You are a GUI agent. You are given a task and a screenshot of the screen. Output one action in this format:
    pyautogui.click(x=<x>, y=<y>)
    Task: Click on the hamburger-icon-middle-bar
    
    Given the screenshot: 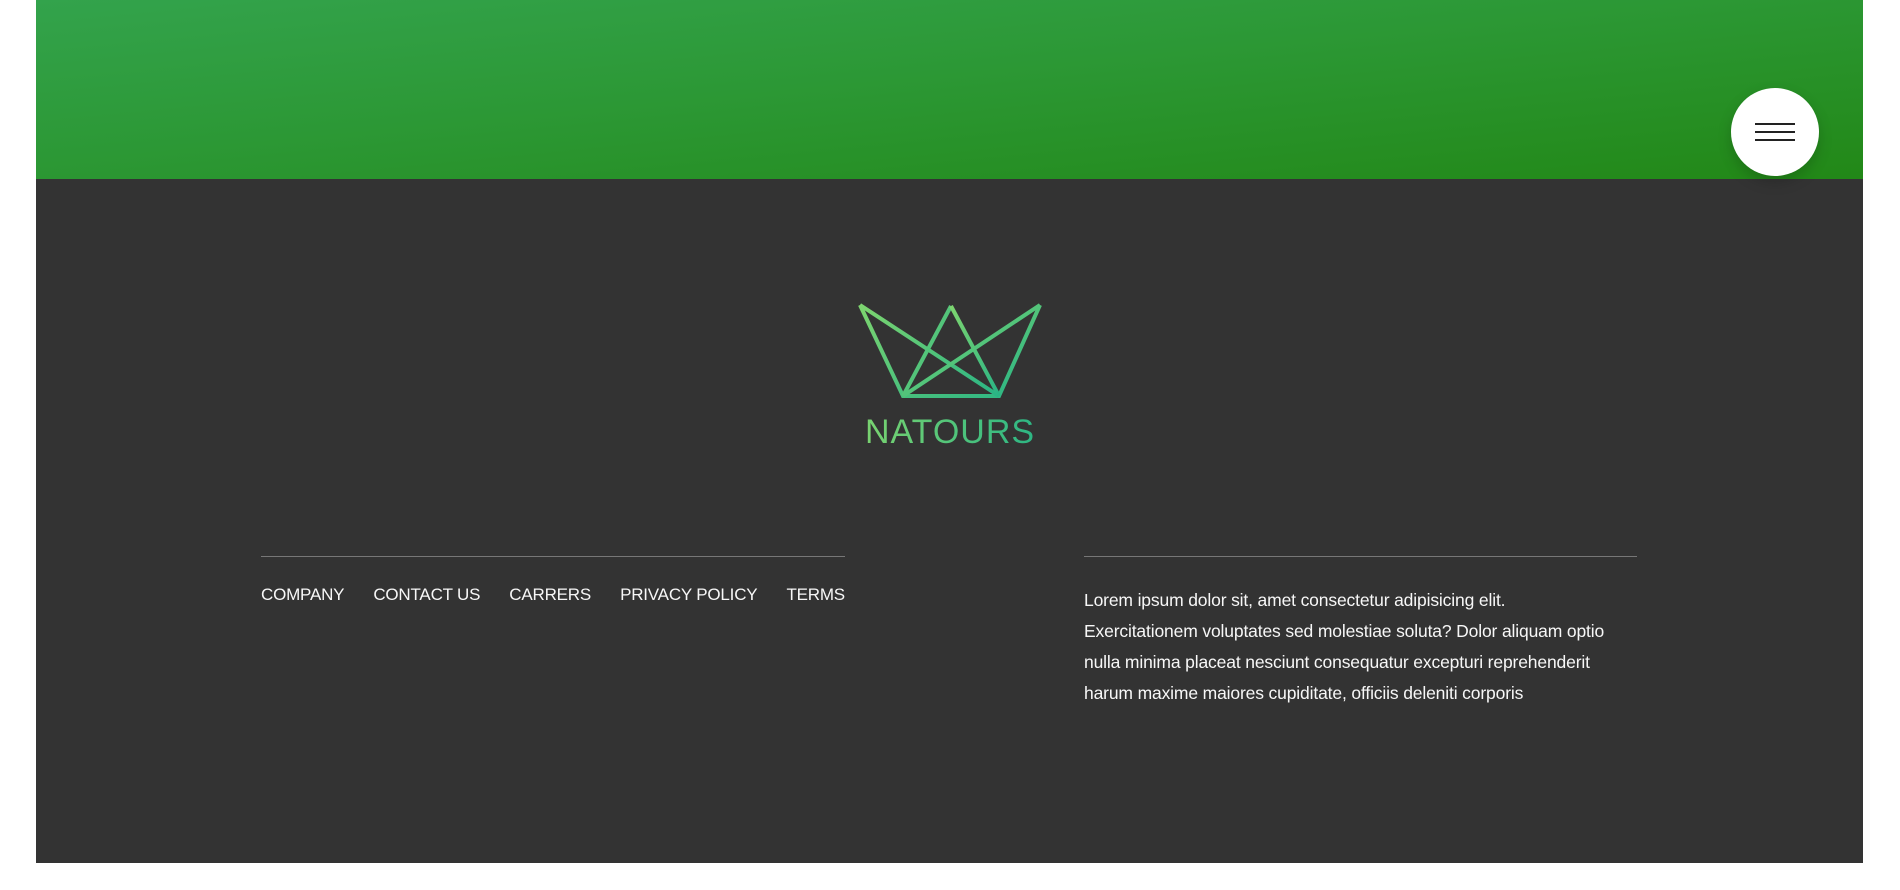 What is the action you would take?
    pyautogui.click(x=1775, y=132)
    